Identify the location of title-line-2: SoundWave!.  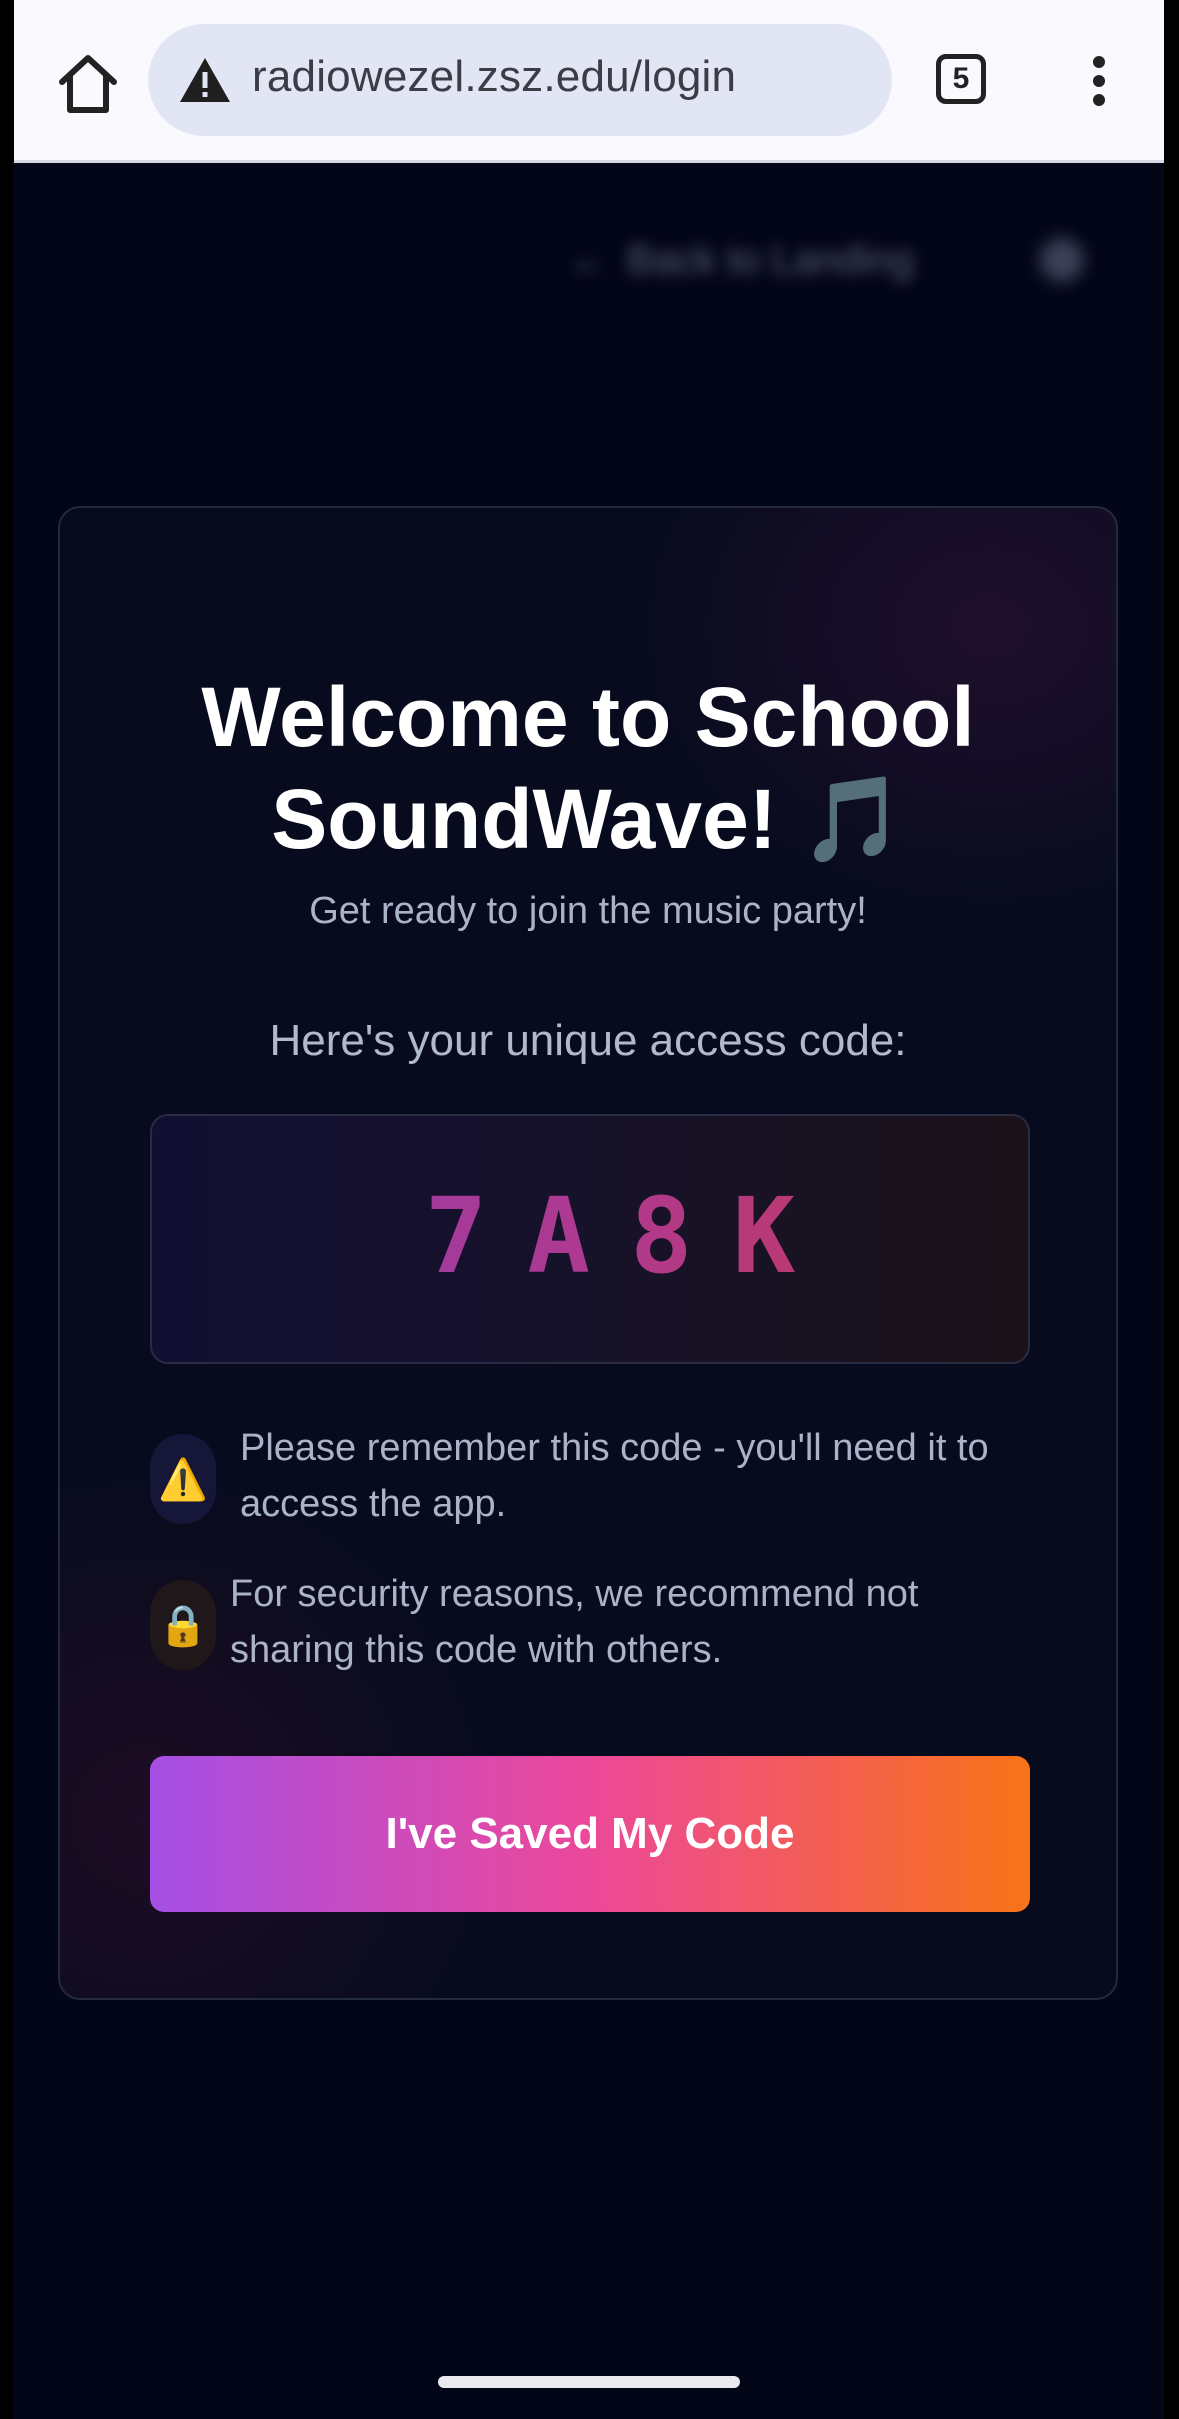
(524, 819).